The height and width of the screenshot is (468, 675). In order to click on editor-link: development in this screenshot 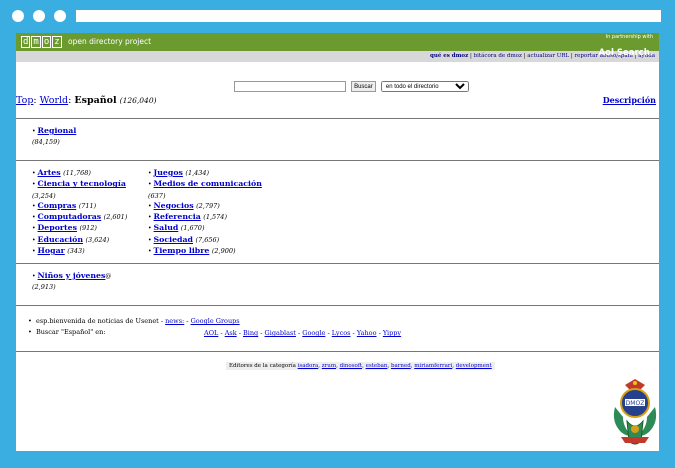, I will do `click(474, 366)`.